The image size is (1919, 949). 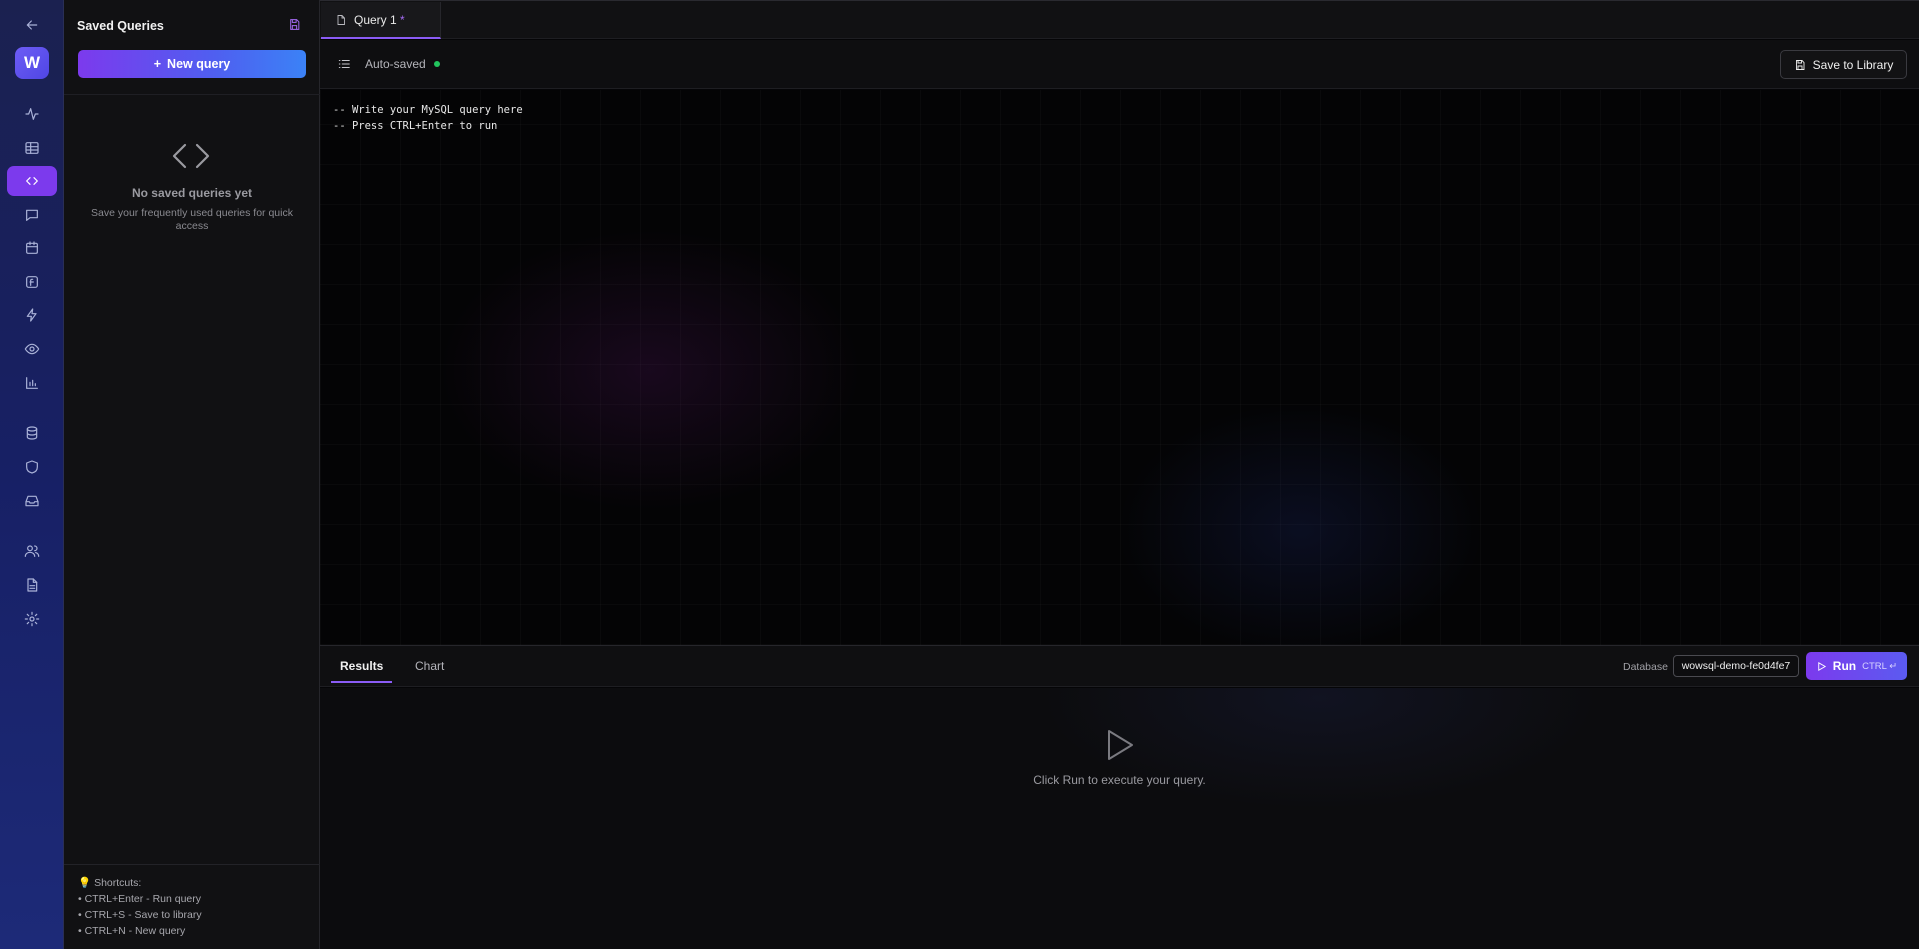 What do you see at coordinates (341, 19) in the screenshot?
I see `file-icon` at bounding box center [341, 19].